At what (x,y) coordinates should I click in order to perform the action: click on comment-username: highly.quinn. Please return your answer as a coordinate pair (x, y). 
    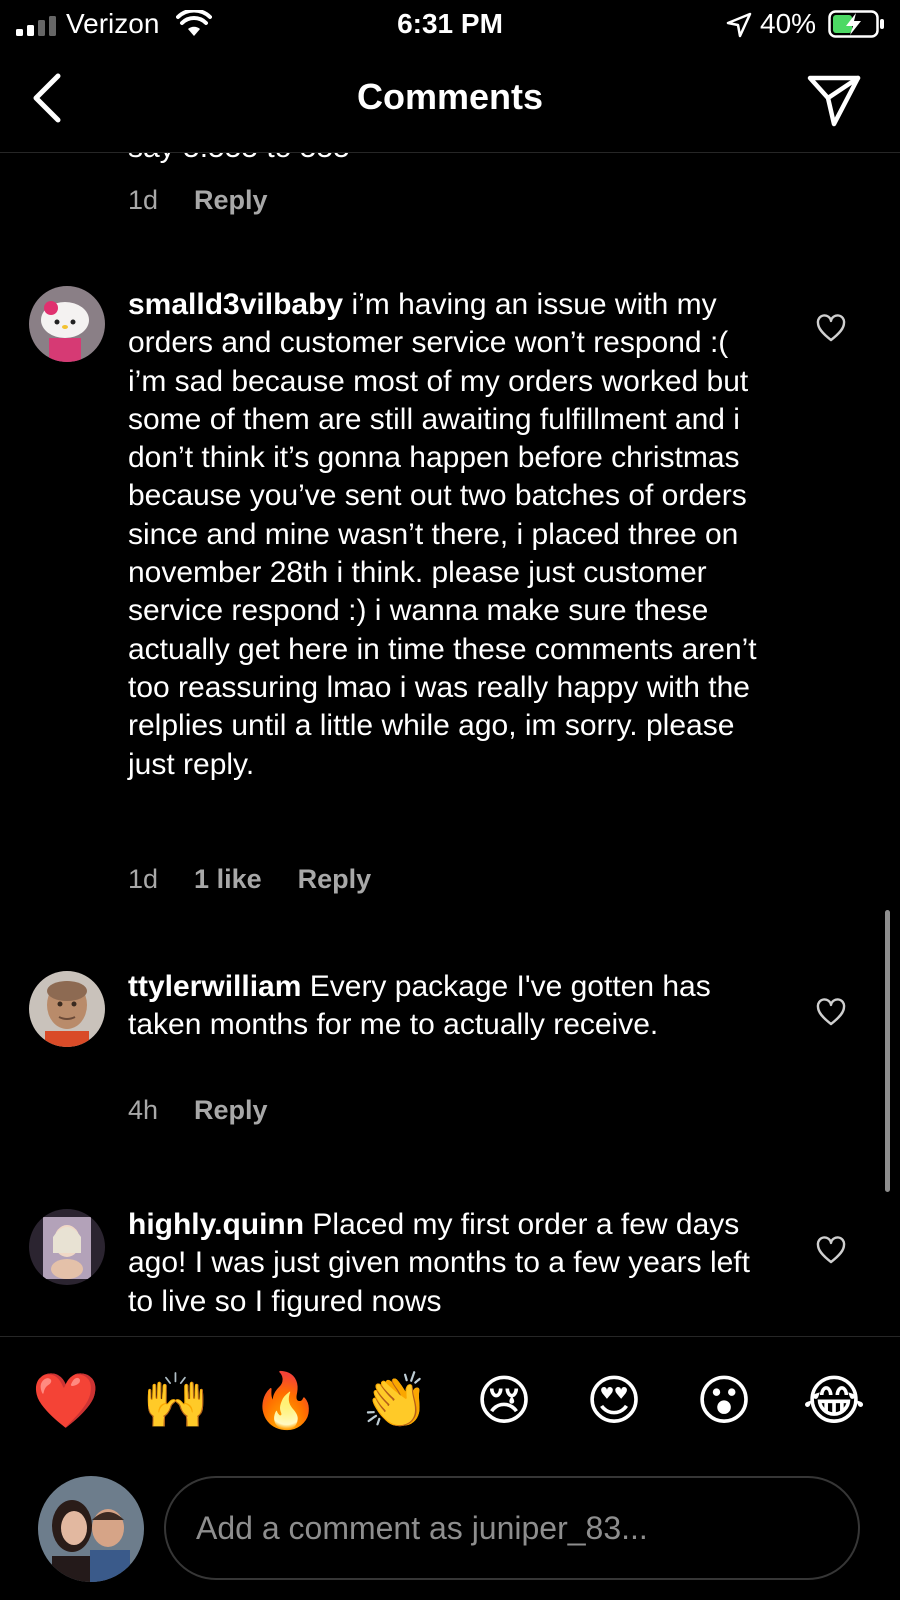
    Looking at the image, I should click on (216, 1224).